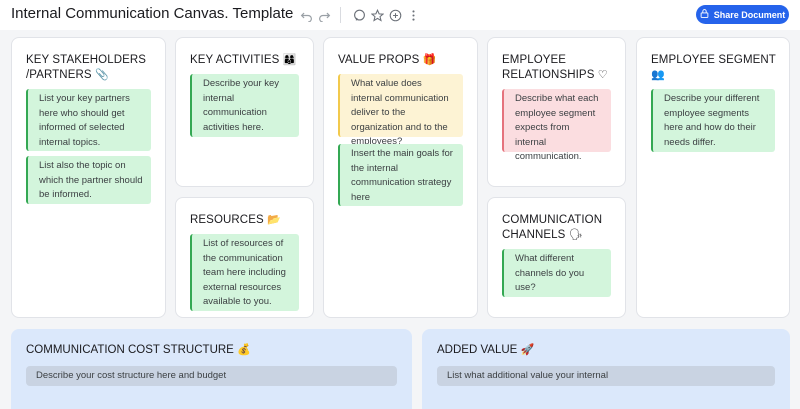 The width and height of the screenshot is (800, 409). What do you see at coordinates (713, 60) in the screenshot?
I see `card-title-text: EMPLOYEE SEGMENT` at bounding box center [713, 60].